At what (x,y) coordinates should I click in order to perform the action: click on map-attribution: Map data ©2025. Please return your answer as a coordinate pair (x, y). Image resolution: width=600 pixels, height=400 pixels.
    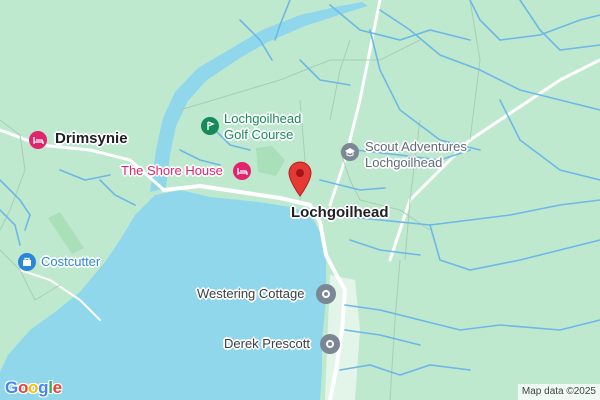
    Looking at the image, I should click on (558, 392).